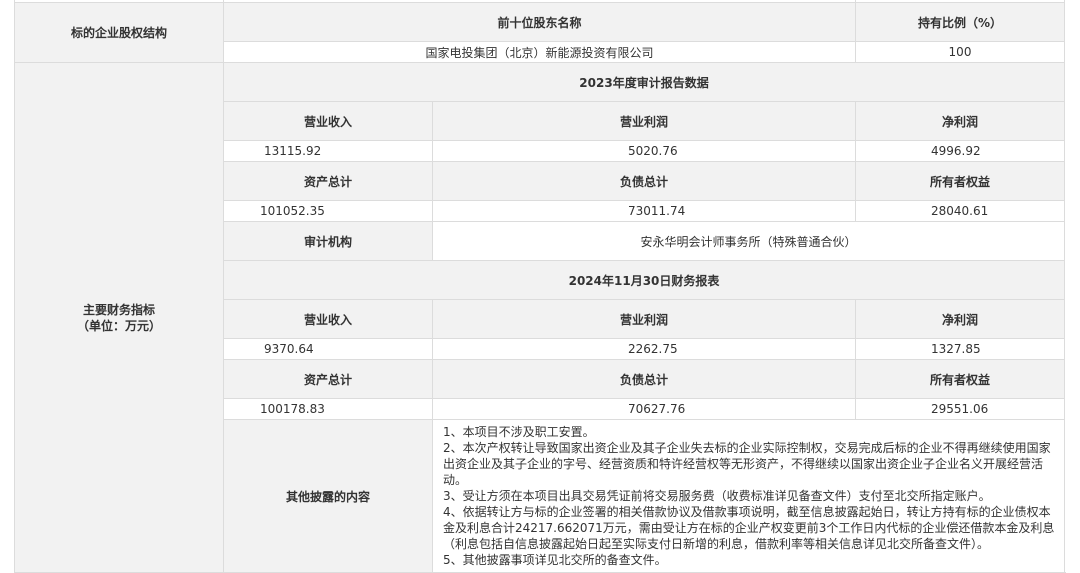  What do you see at coordinates (748, 241) in the screenshot?
I see `auditor-value: 安永华明会计师事务所（特殊普通合伙）` at bounding box center [748, 241].